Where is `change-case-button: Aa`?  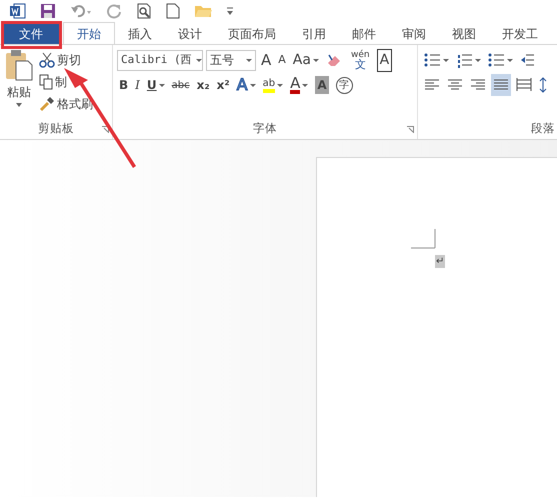
change-case-button: Aa is located at coordinates (305, 60).